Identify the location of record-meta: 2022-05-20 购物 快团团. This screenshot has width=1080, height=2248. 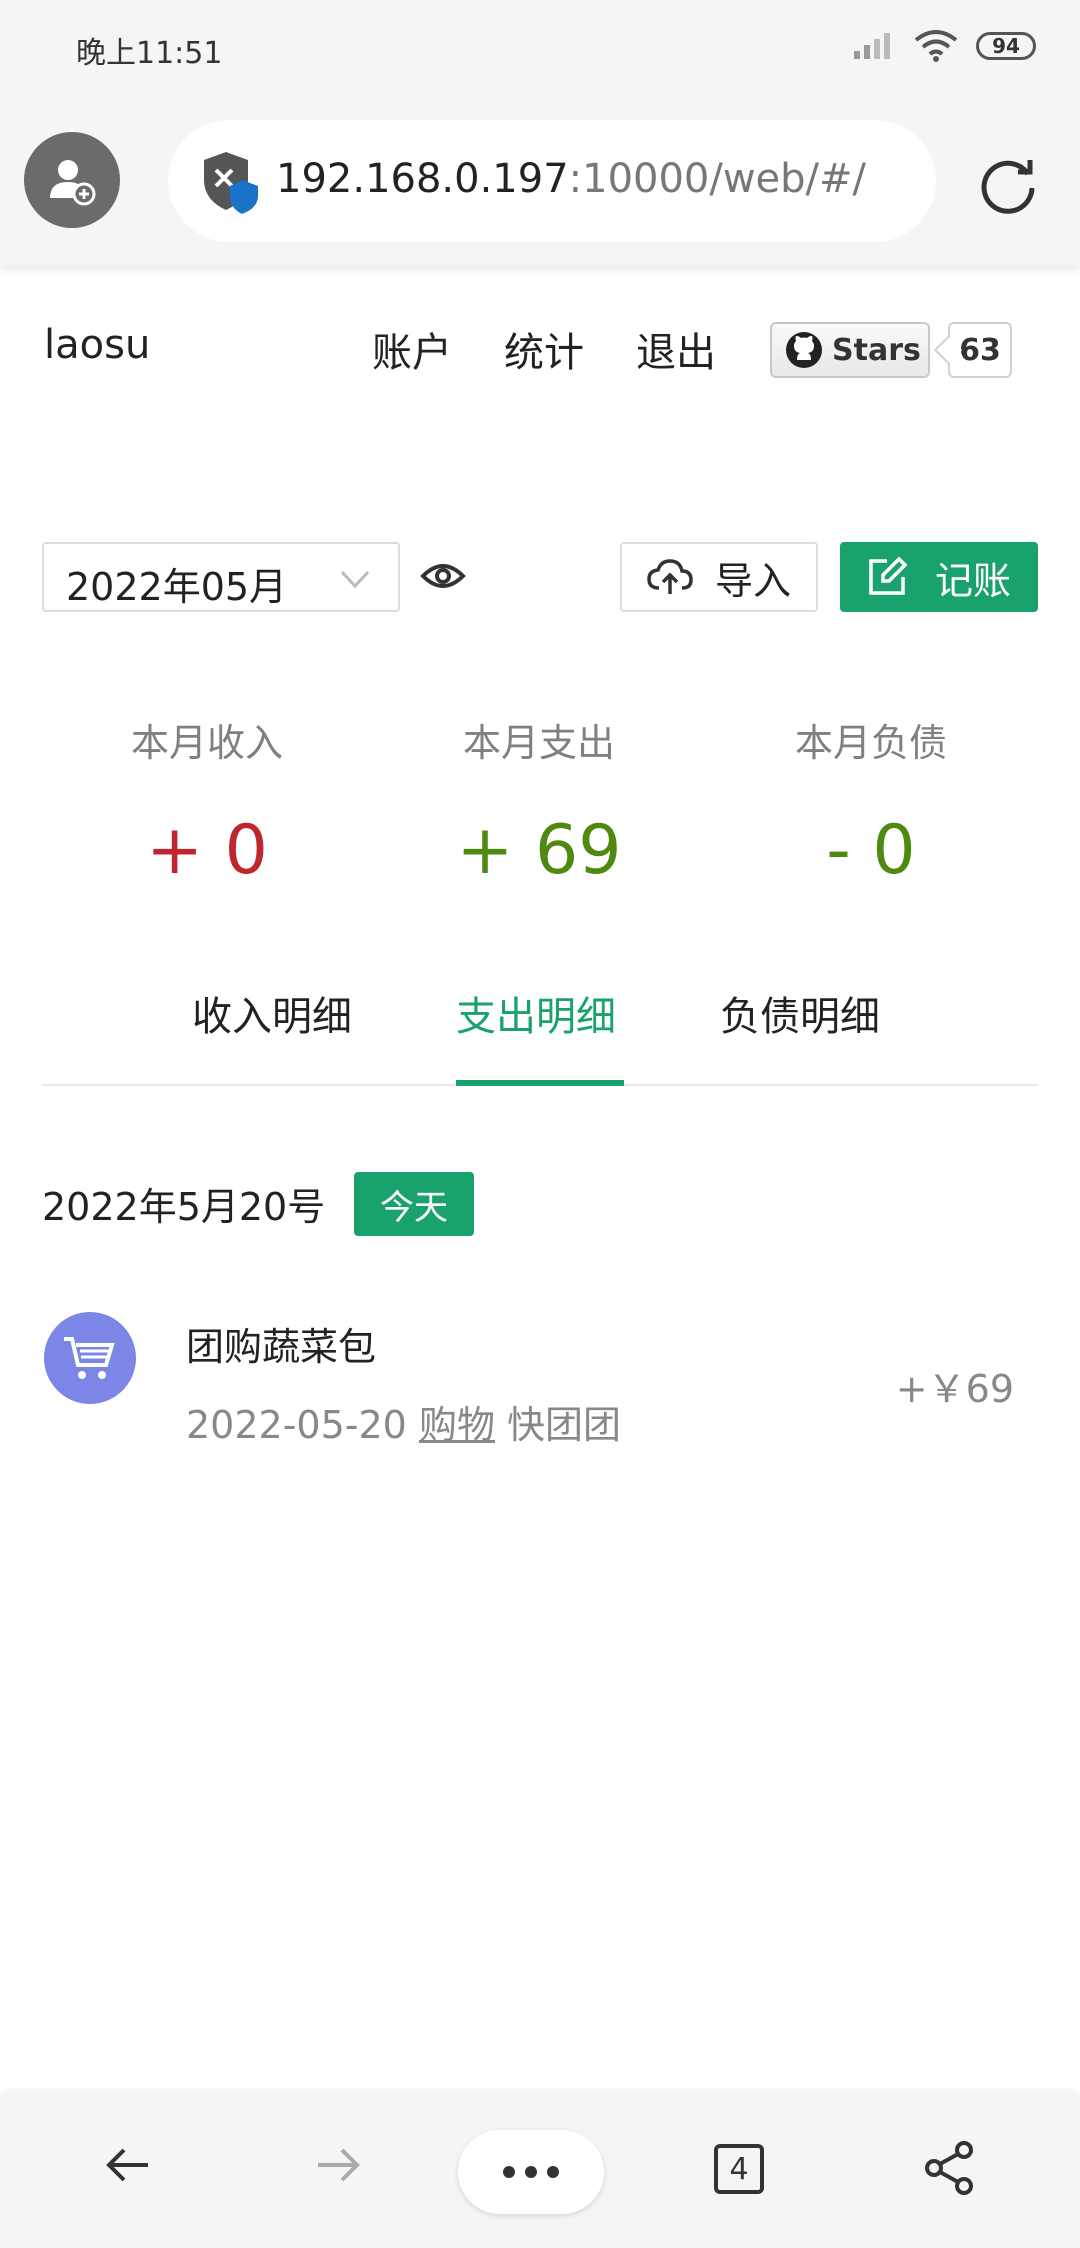
(403, 1421).